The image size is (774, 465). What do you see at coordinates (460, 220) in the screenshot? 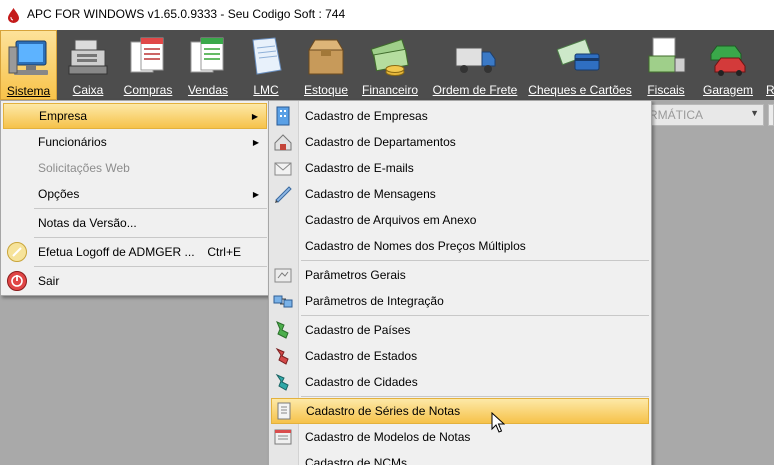
I see `menu-item-cadastro-de-arquivos-em-anexo: Cadastro de Arquivos em Anexo` at bounding box center [460, 220].